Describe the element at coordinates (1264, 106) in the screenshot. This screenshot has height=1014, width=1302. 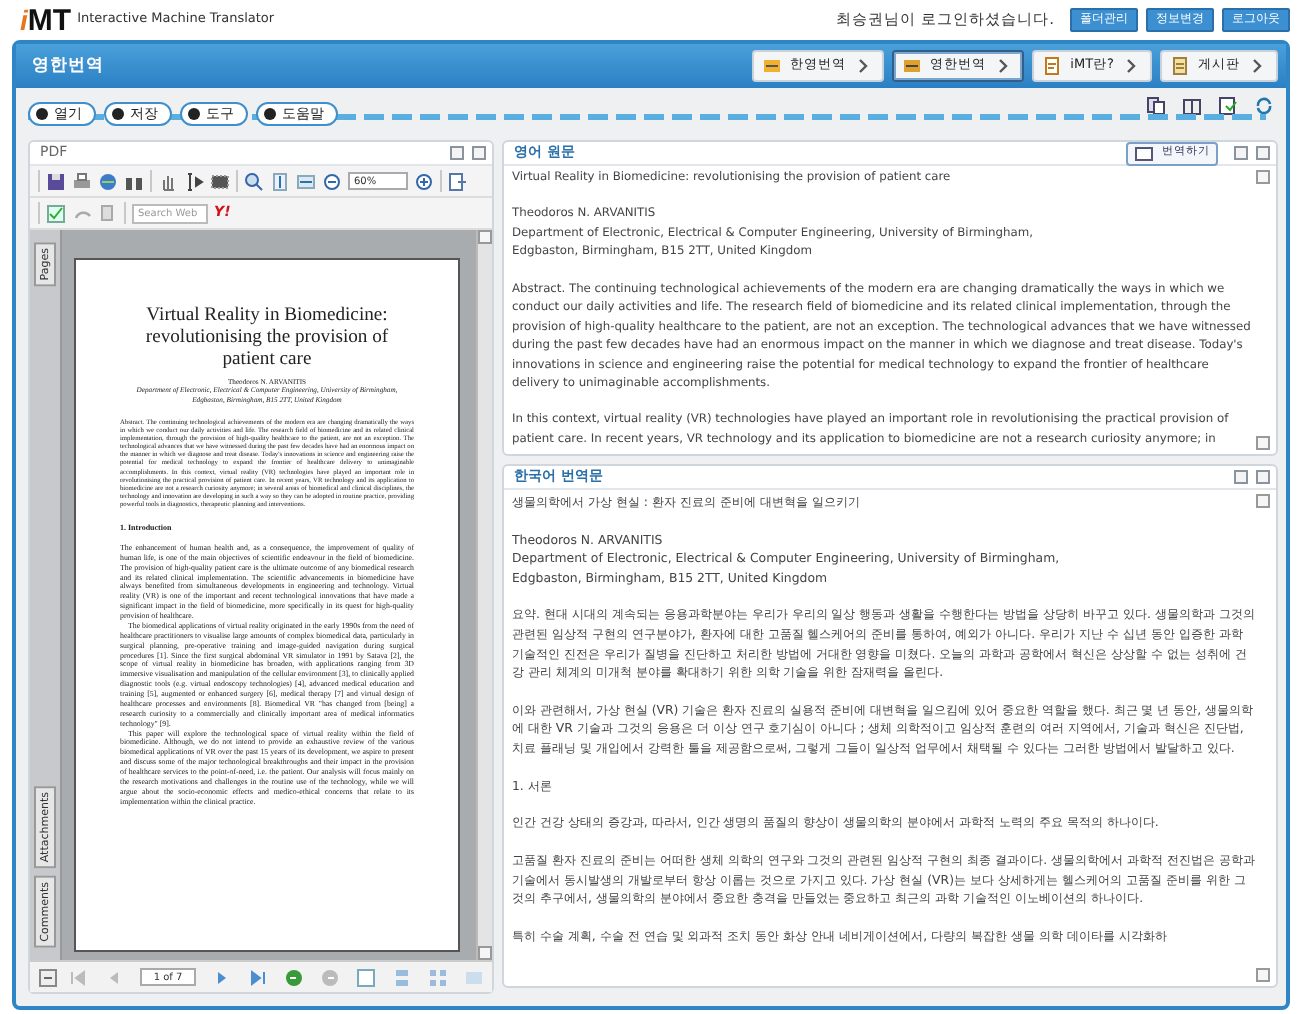
I see `refresh-icon` at that location.